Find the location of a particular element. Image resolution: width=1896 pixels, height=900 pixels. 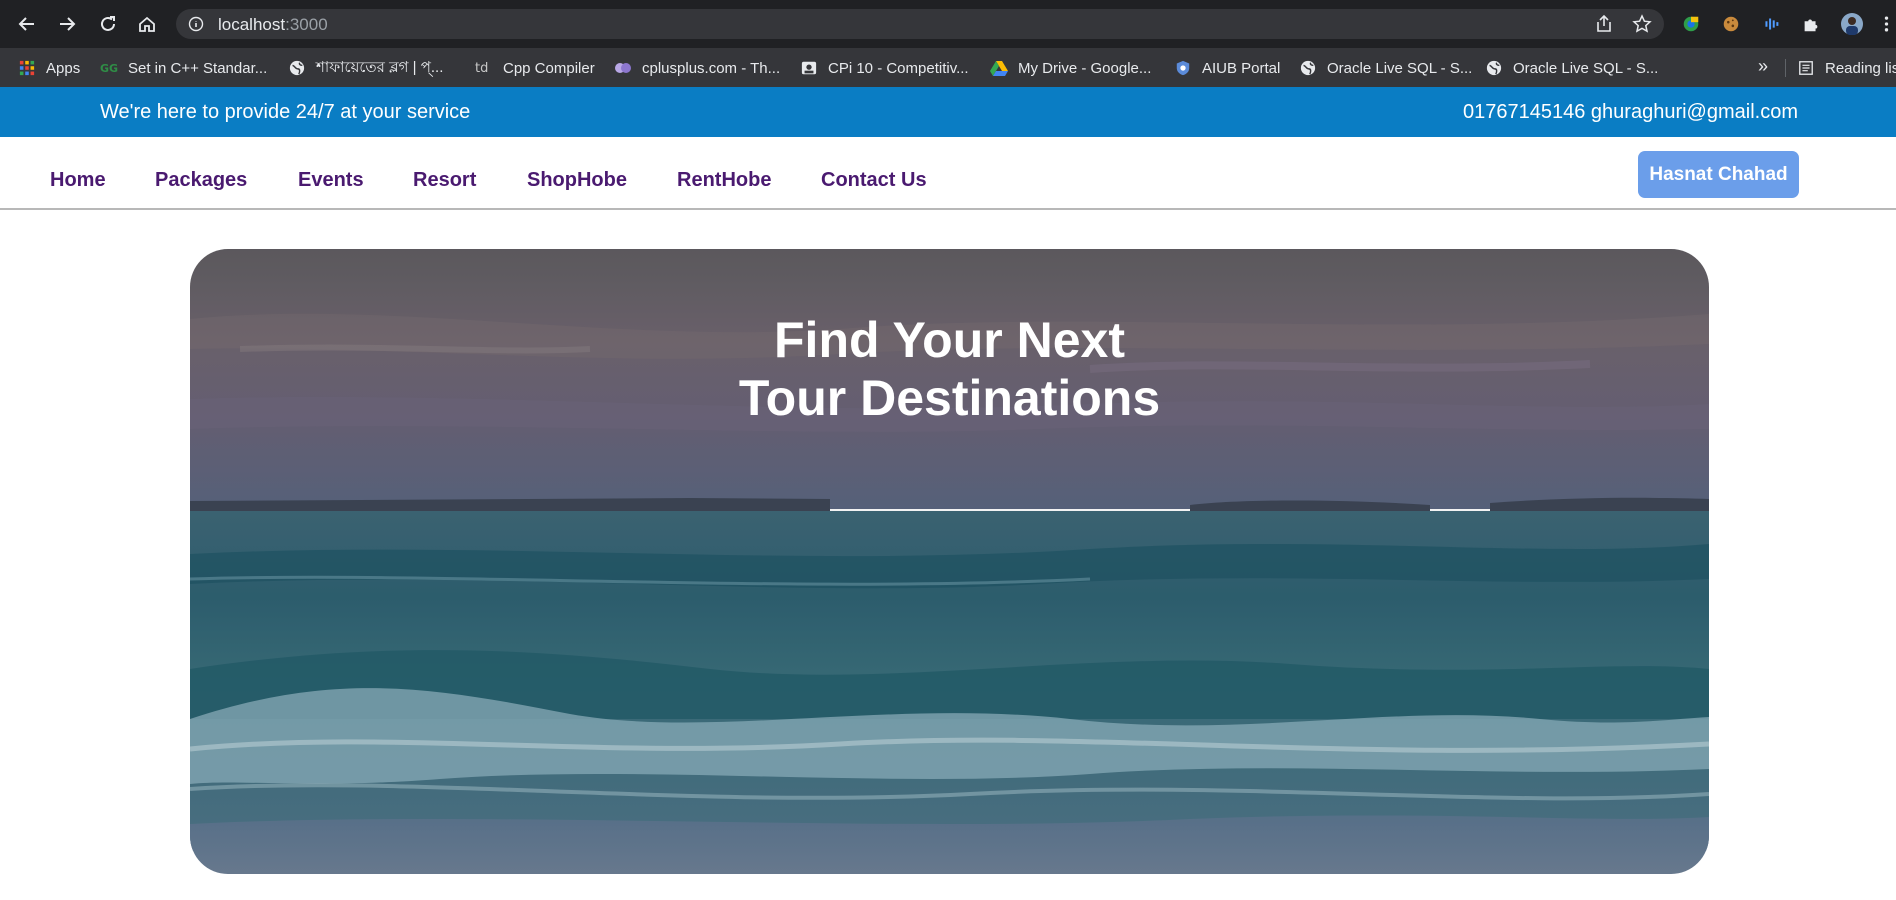

reading-list-label: Reading lis is located at coordinates (1860, 68).